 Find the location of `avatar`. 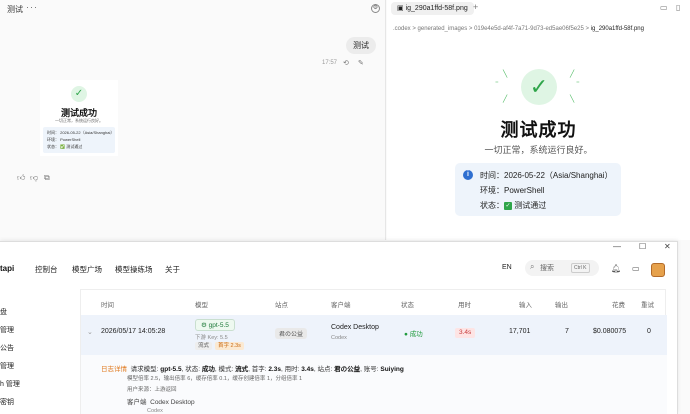

avatar is located at coordinates (658, 270).